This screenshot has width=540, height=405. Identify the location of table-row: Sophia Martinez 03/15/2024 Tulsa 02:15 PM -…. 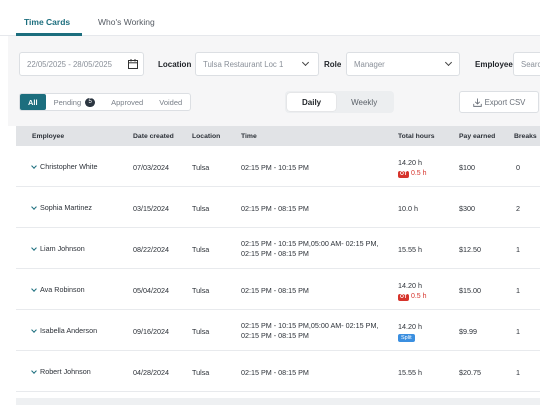
(278, 207).